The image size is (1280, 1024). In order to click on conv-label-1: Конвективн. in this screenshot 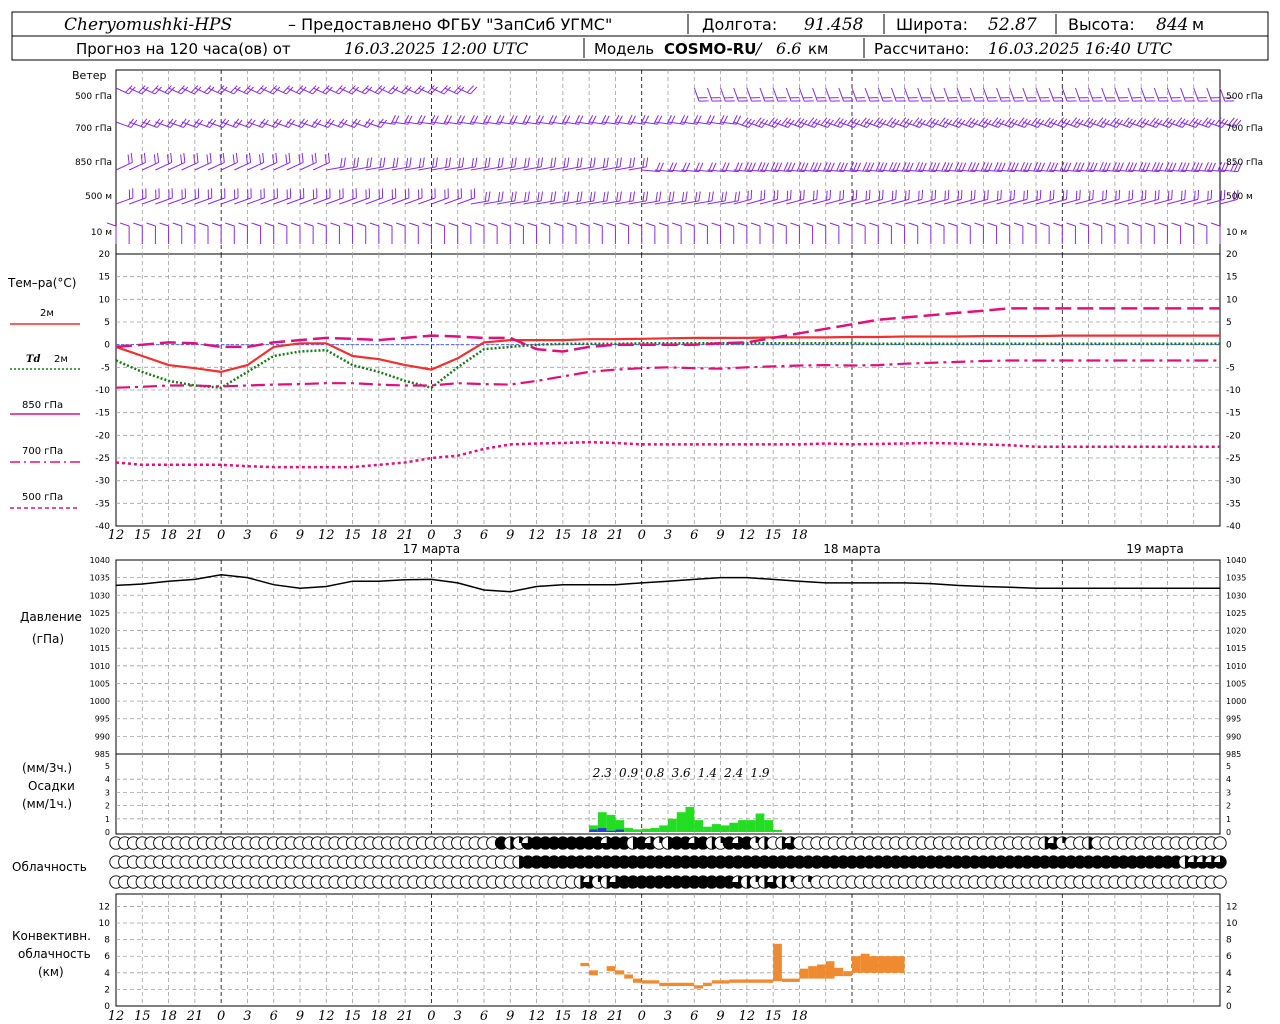, I will do `click(51, 936)`.